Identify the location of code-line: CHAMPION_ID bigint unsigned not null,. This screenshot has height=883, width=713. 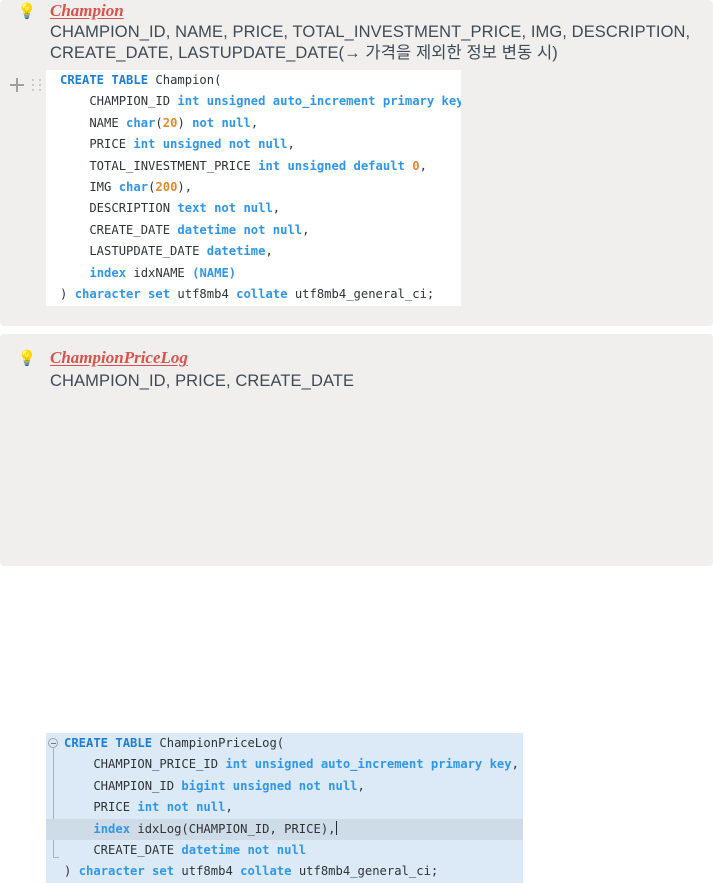
(284, 786).